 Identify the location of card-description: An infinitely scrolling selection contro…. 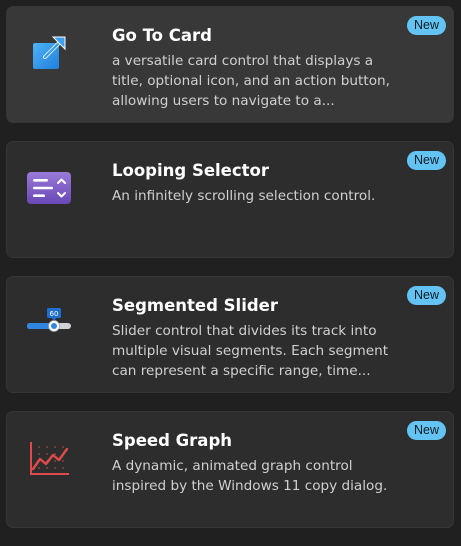
(244, 196).